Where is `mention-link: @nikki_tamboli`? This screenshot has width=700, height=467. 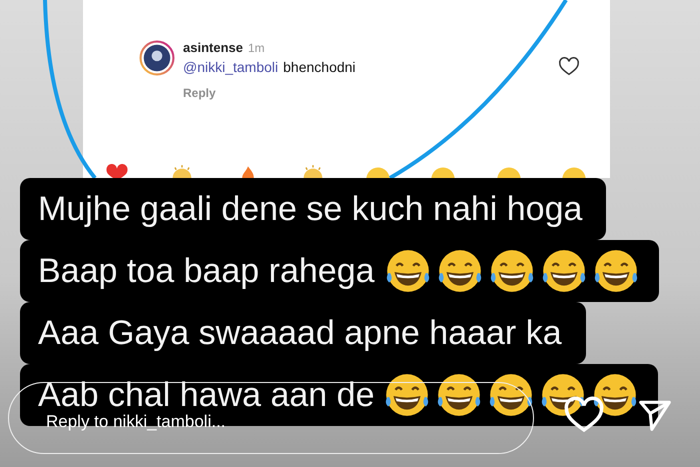
mention-link: @nikki_tamboli is located at coordinates (230, 67).